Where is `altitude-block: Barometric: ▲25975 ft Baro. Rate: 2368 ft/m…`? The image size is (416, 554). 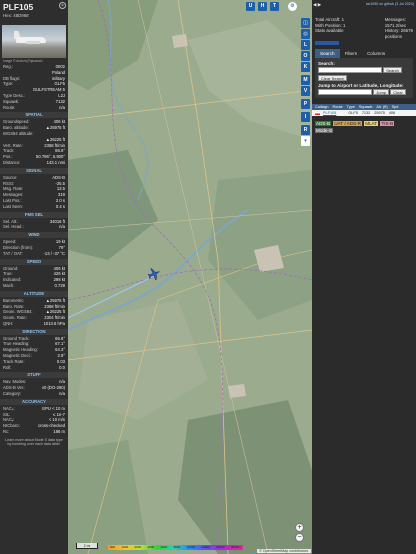
altitude-block: Barometric: ▲25975 ft Baro. Rate: 2368 ft/m… is located at coordinates (34, 312).